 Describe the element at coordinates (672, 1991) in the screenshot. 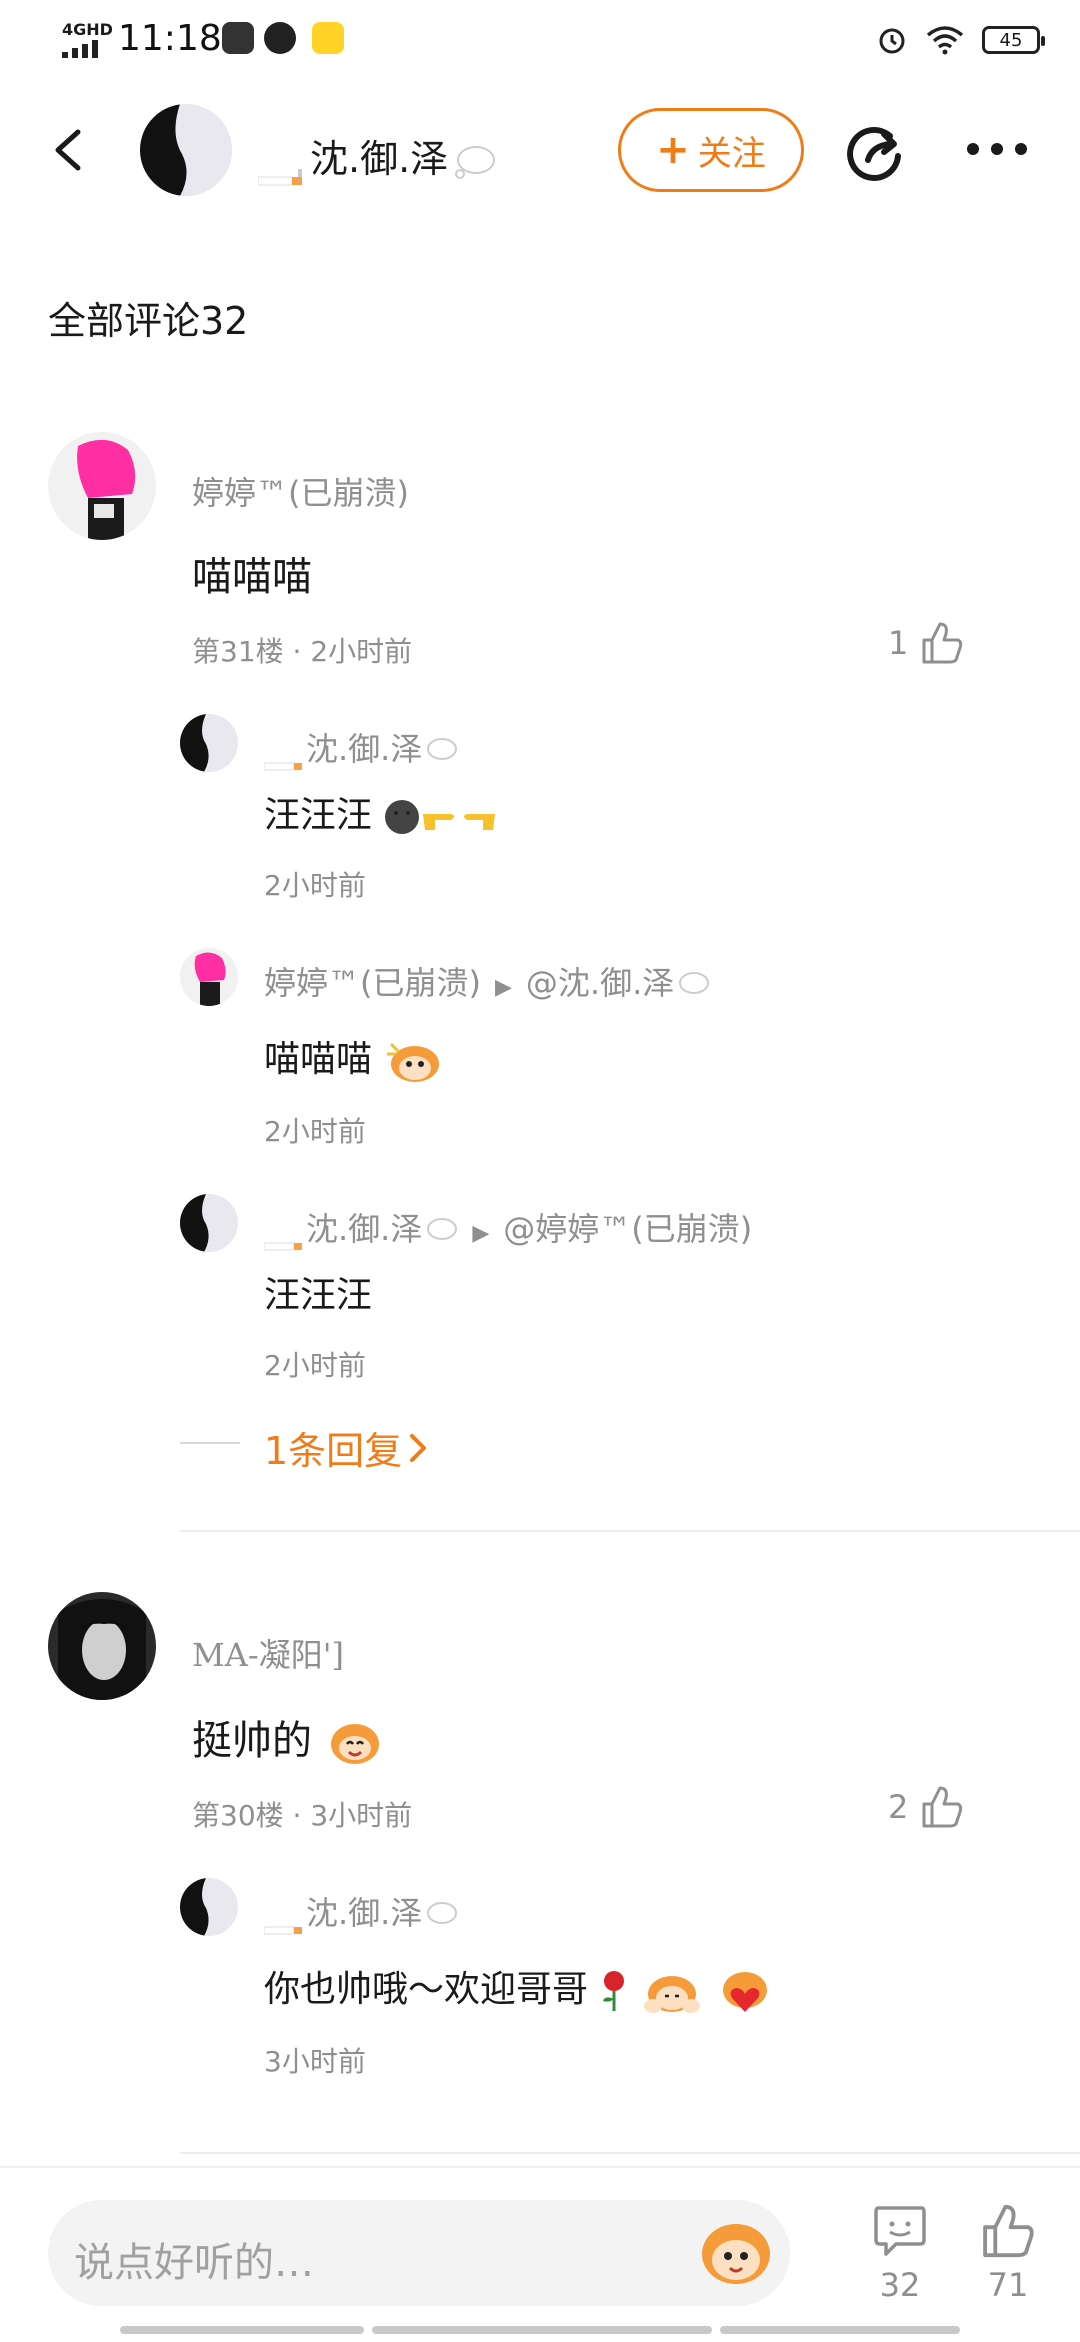

I see `shy-monkey-sticker-icon` at that location.